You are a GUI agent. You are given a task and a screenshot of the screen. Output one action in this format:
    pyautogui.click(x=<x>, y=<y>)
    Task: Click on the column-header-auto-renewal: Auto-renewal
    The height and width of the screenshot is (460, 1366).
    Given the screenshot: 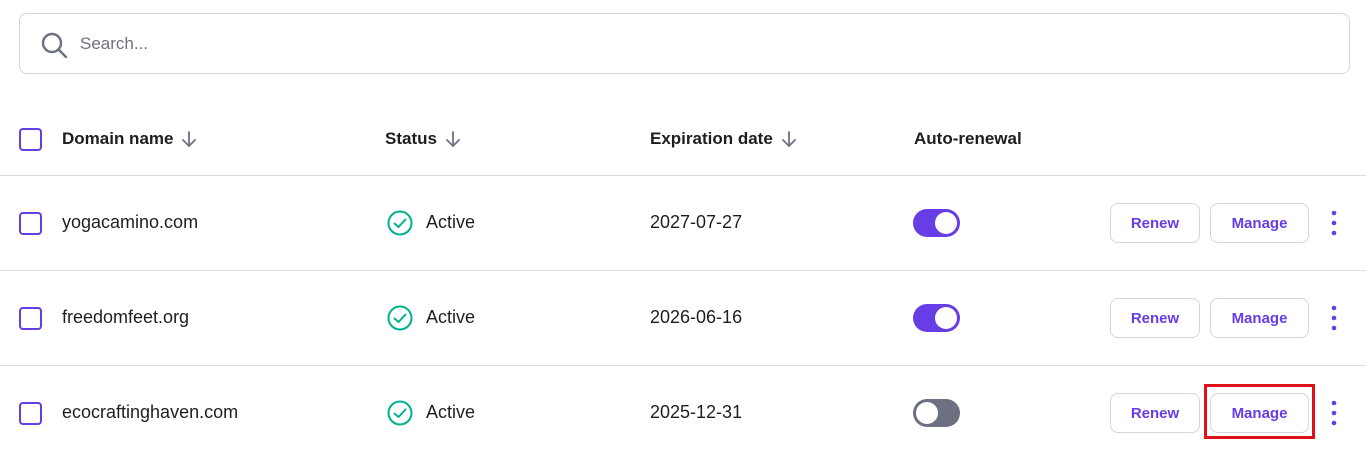 What is the action you would take?
    pyautogui.click(x=968, y=139)
    